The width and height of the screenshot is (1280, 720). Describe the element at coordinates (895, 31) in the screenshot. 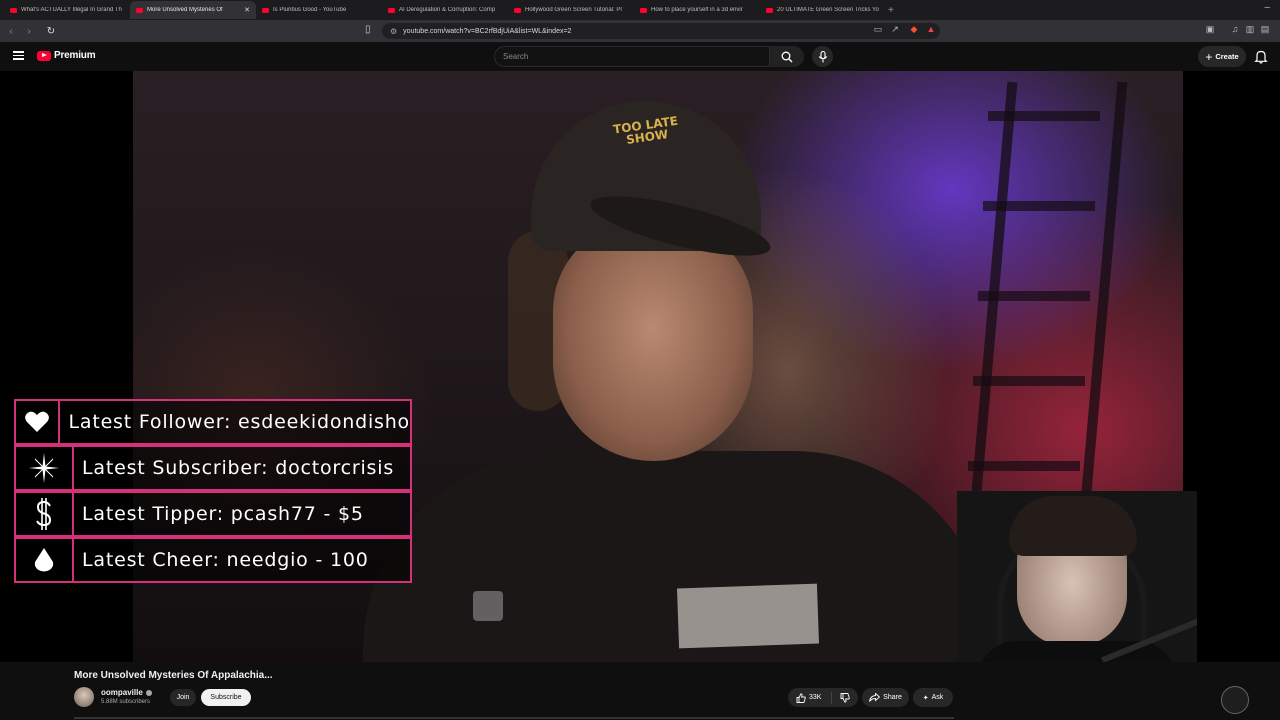

I see `share-page-icon: ↗` at that location.